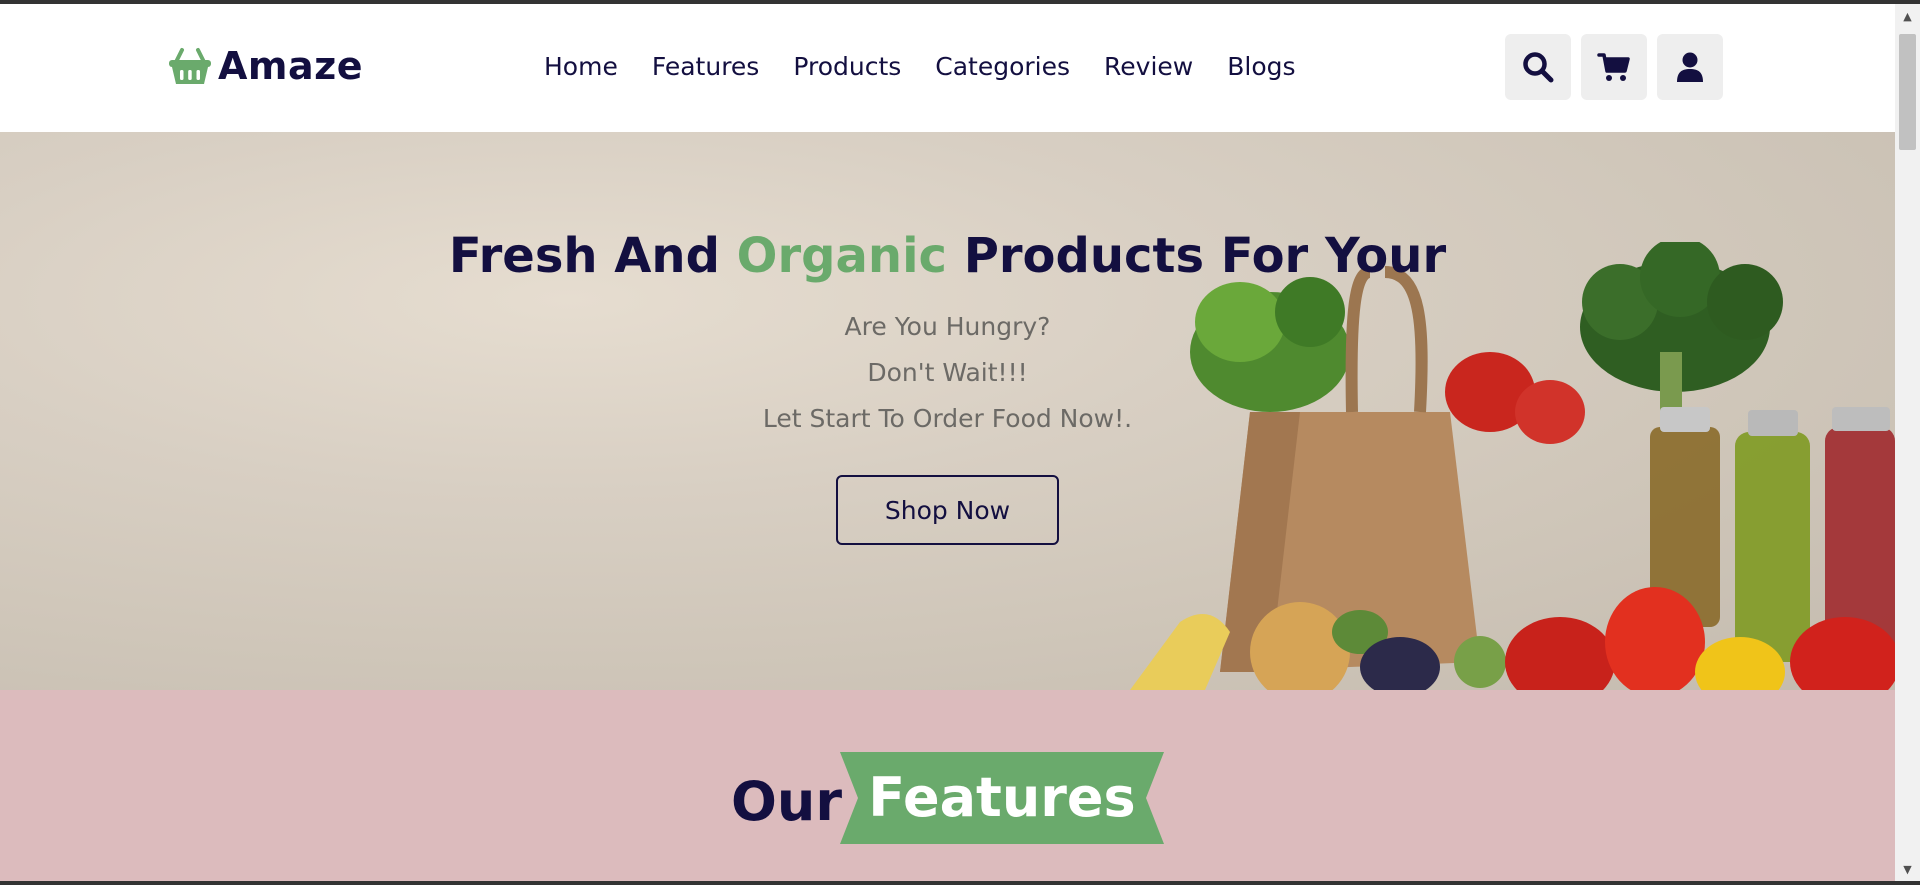 The height and width of the screenshot is (885, 1920). I want to click on cart-button, so click(1614, 67).